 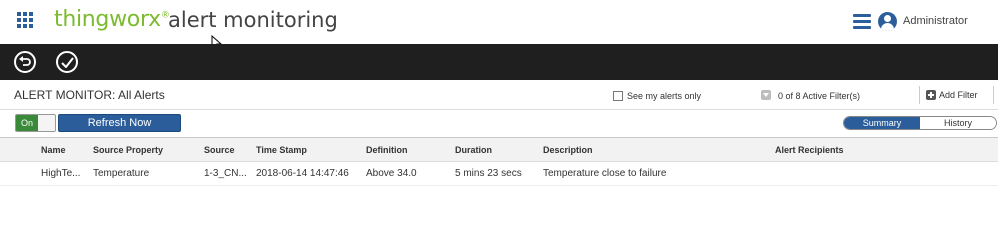 What do you see at coordinates (958, 123) in the screenshot?
I see `tab-history: History` at bounding box center [958, 123].